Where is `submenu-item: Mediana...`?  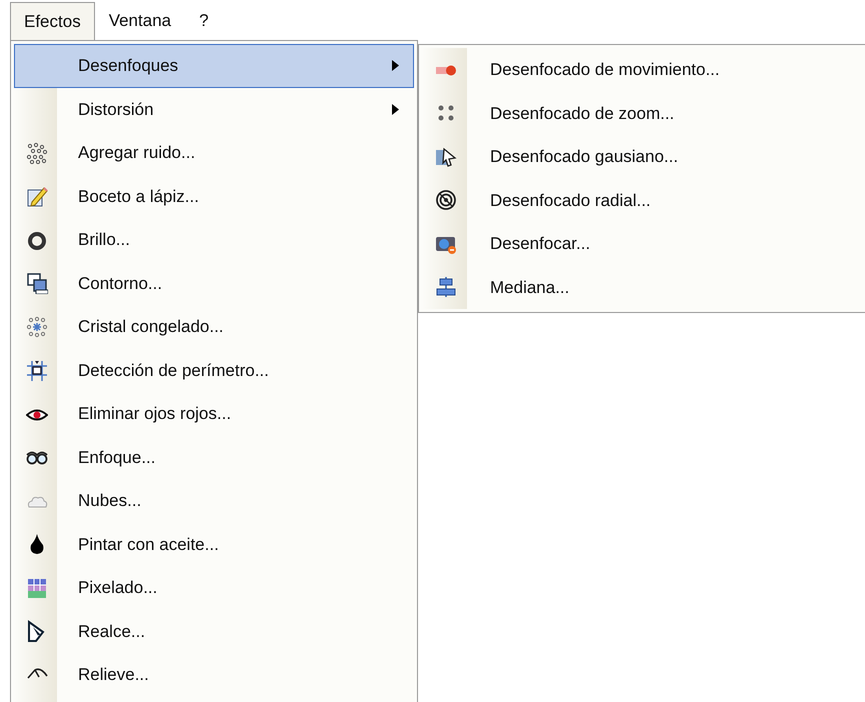
submenu-item: Mediana... is located at coordinates (643, 287).